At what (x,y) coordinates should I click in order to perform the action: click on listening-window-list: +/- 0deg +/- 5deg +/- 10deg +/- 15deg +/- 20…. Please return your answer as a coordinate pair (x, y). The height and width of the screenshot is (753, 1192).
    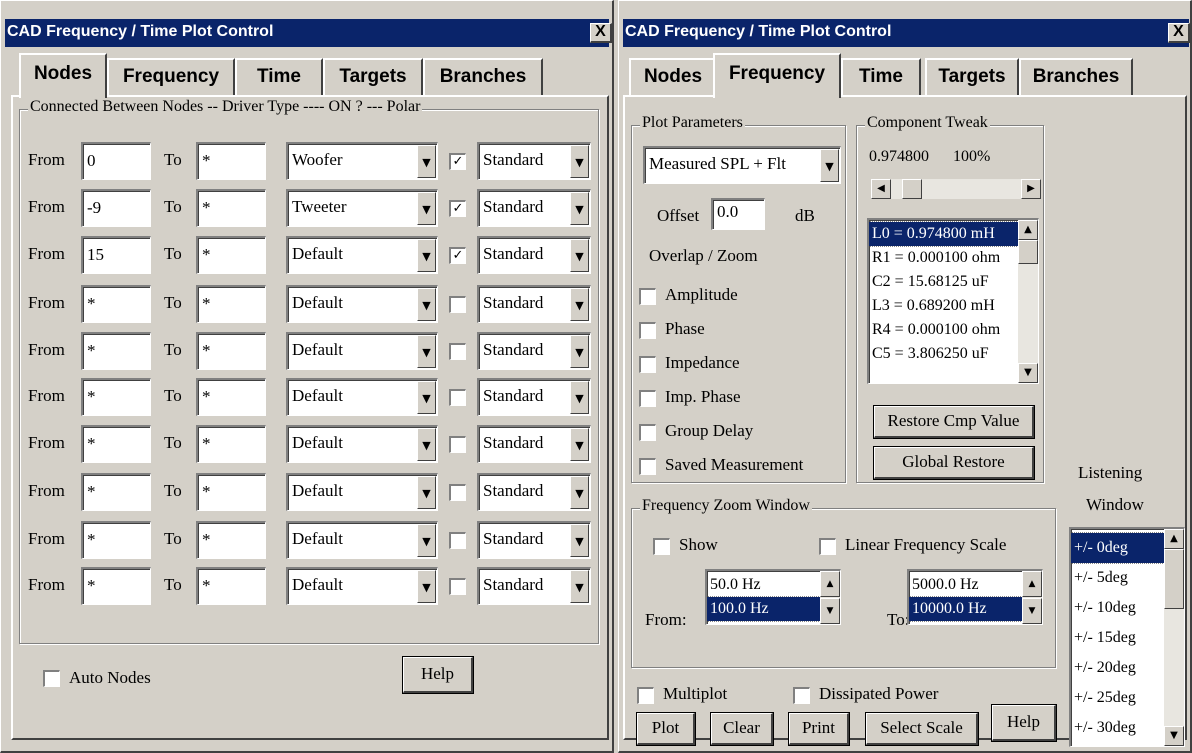
    Looking at the image, I should click on (1127, 637).